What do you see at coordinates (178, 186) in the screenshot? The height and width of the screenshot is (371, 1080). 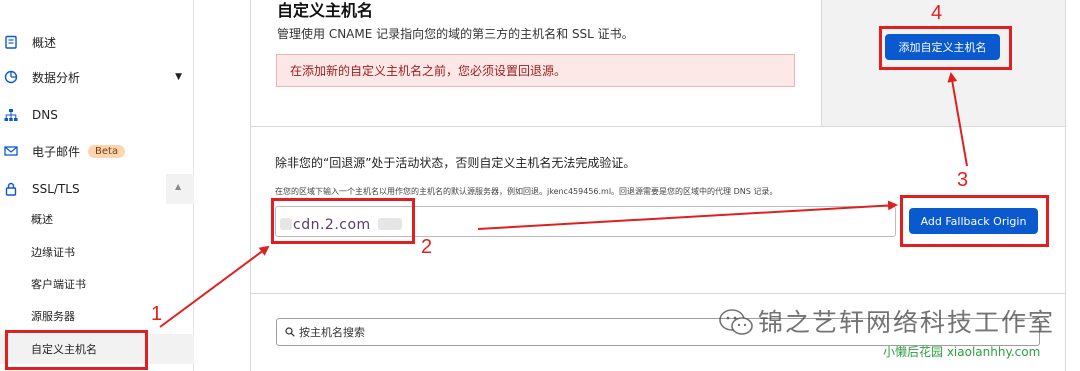 I see `caret-up-icon: ▲` at bounding box center [178, 186].